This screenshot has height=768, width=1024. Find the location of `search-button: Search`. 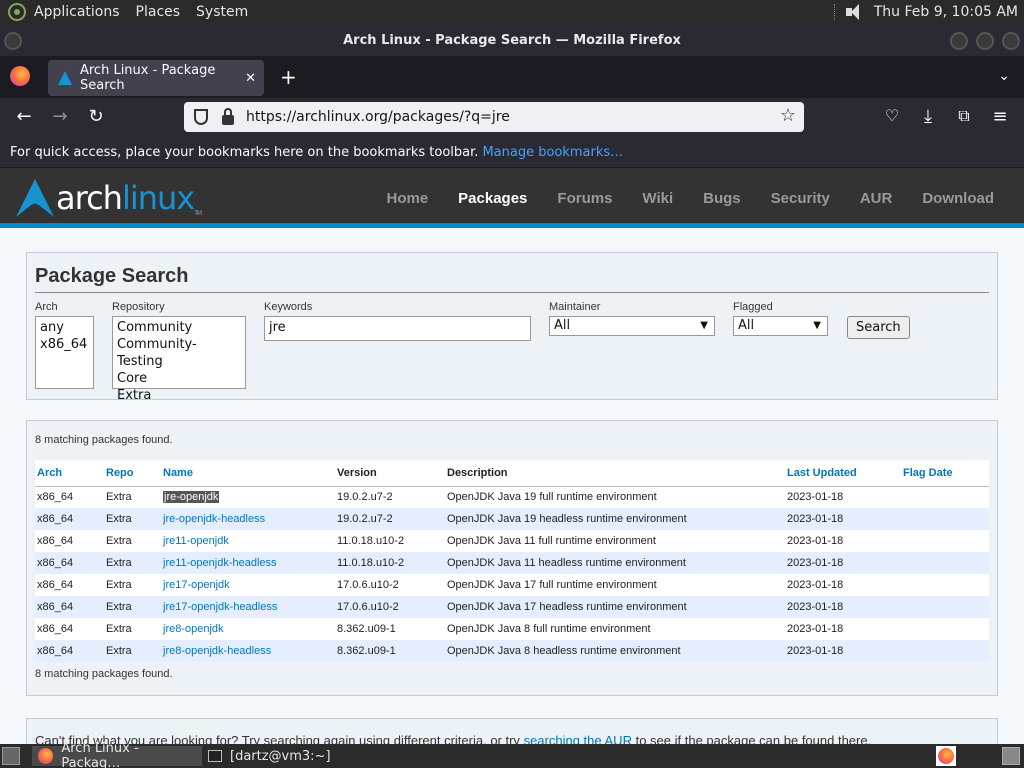

search-button: Search is located at coordinates (878, 327).